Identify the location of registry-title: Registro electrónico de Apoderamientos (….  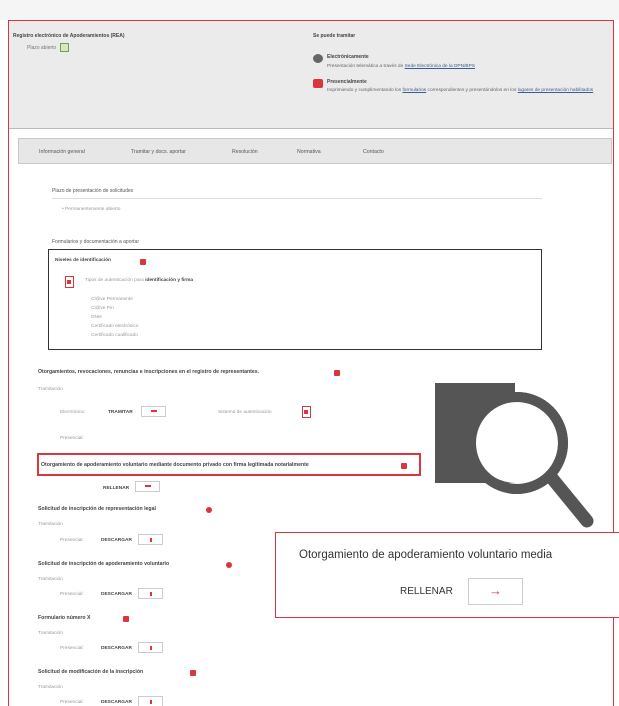
(69, 36).